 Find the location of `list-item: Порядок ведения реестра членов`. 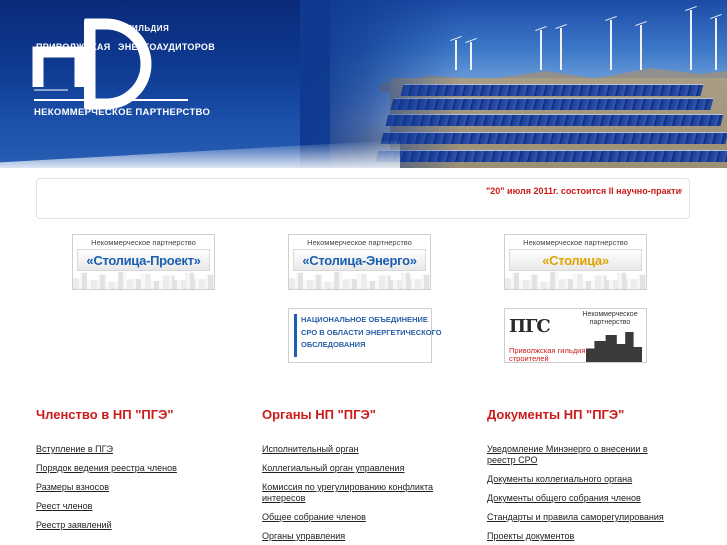

list-item: Порядок ведения реестра членов is located at coordinates (141, 468).